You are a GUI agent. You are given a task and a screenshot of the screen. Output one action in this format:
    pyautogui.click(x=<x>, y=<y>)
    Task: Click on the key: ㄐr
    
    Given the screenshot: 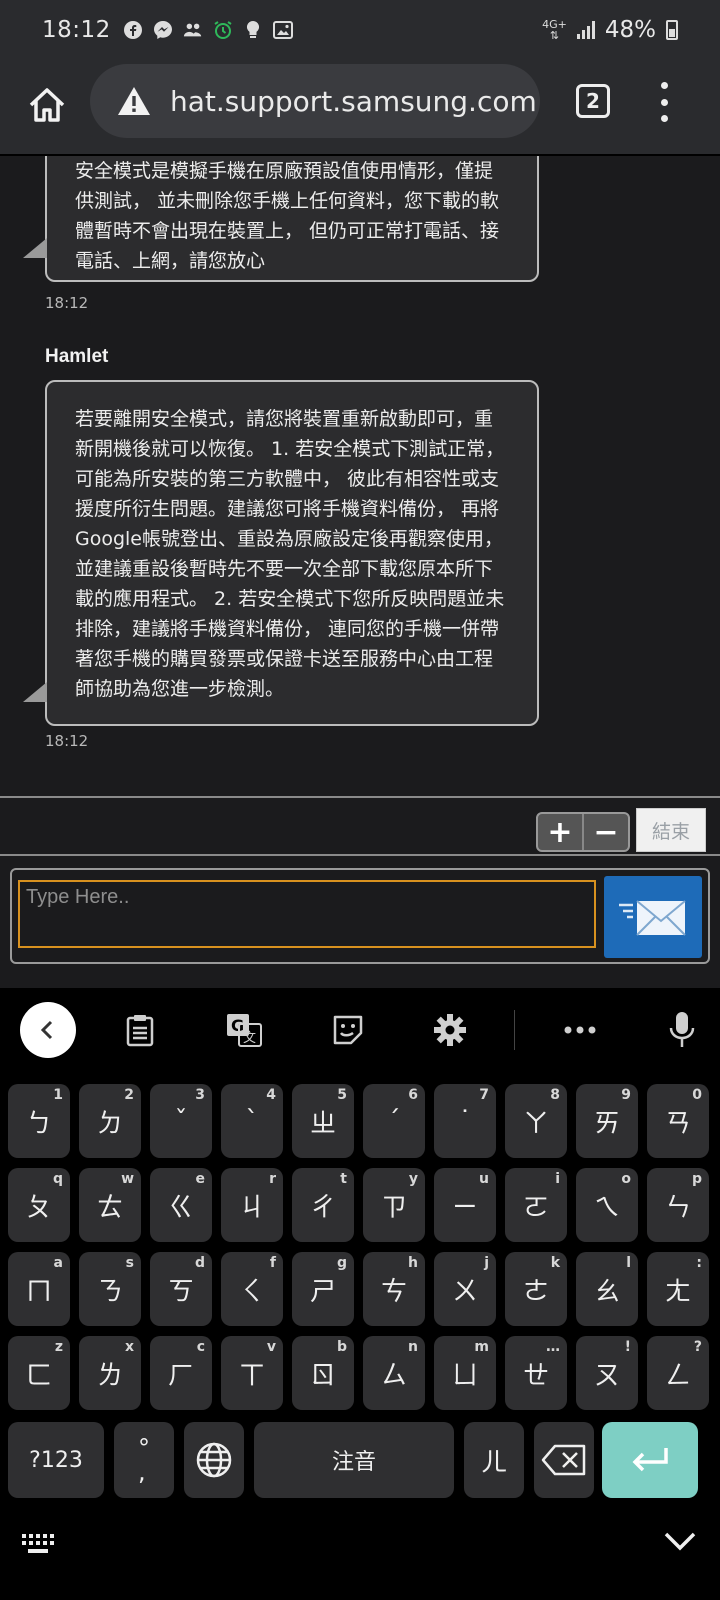 What is the action you would take?
    pyautogui.click(x=252, y=1205)
    